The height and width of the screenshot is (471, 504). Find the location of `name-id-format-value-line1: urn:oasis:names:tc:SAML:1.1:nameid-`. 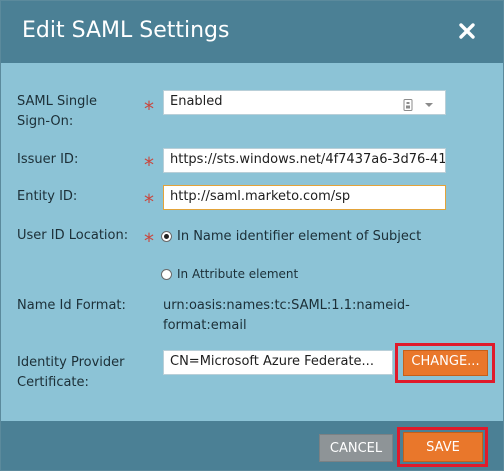

name-id-format-value-line1: urn:oasis:names:tc:SAML:1.1:nameid- is located at coordinates (286, 305).